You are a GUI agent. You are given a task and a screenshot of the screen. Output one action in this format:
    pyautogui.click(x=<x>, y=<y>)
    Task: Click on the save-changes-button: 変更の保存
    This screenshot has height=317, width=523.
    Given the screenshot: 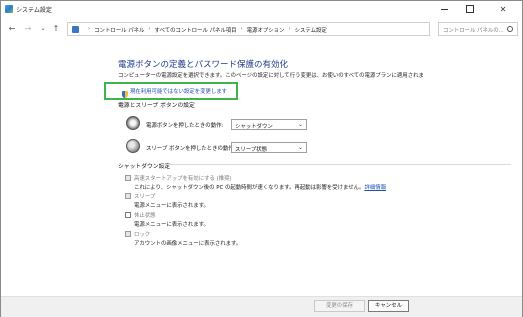 What is the action you would take?
    pyautogui.click(x=339, y=306)
    